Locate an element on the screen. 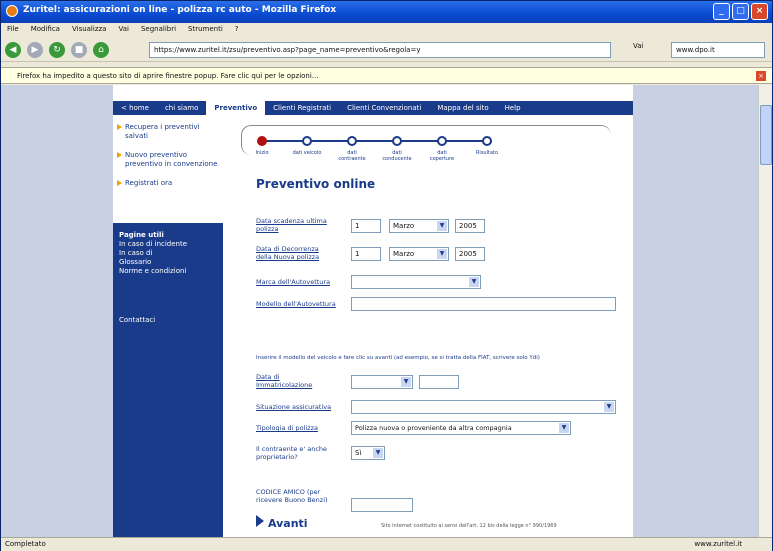 This screenshot has width=773, height=551. label-situazione: Situazione assicurativa is located at coordinates (294, 407).